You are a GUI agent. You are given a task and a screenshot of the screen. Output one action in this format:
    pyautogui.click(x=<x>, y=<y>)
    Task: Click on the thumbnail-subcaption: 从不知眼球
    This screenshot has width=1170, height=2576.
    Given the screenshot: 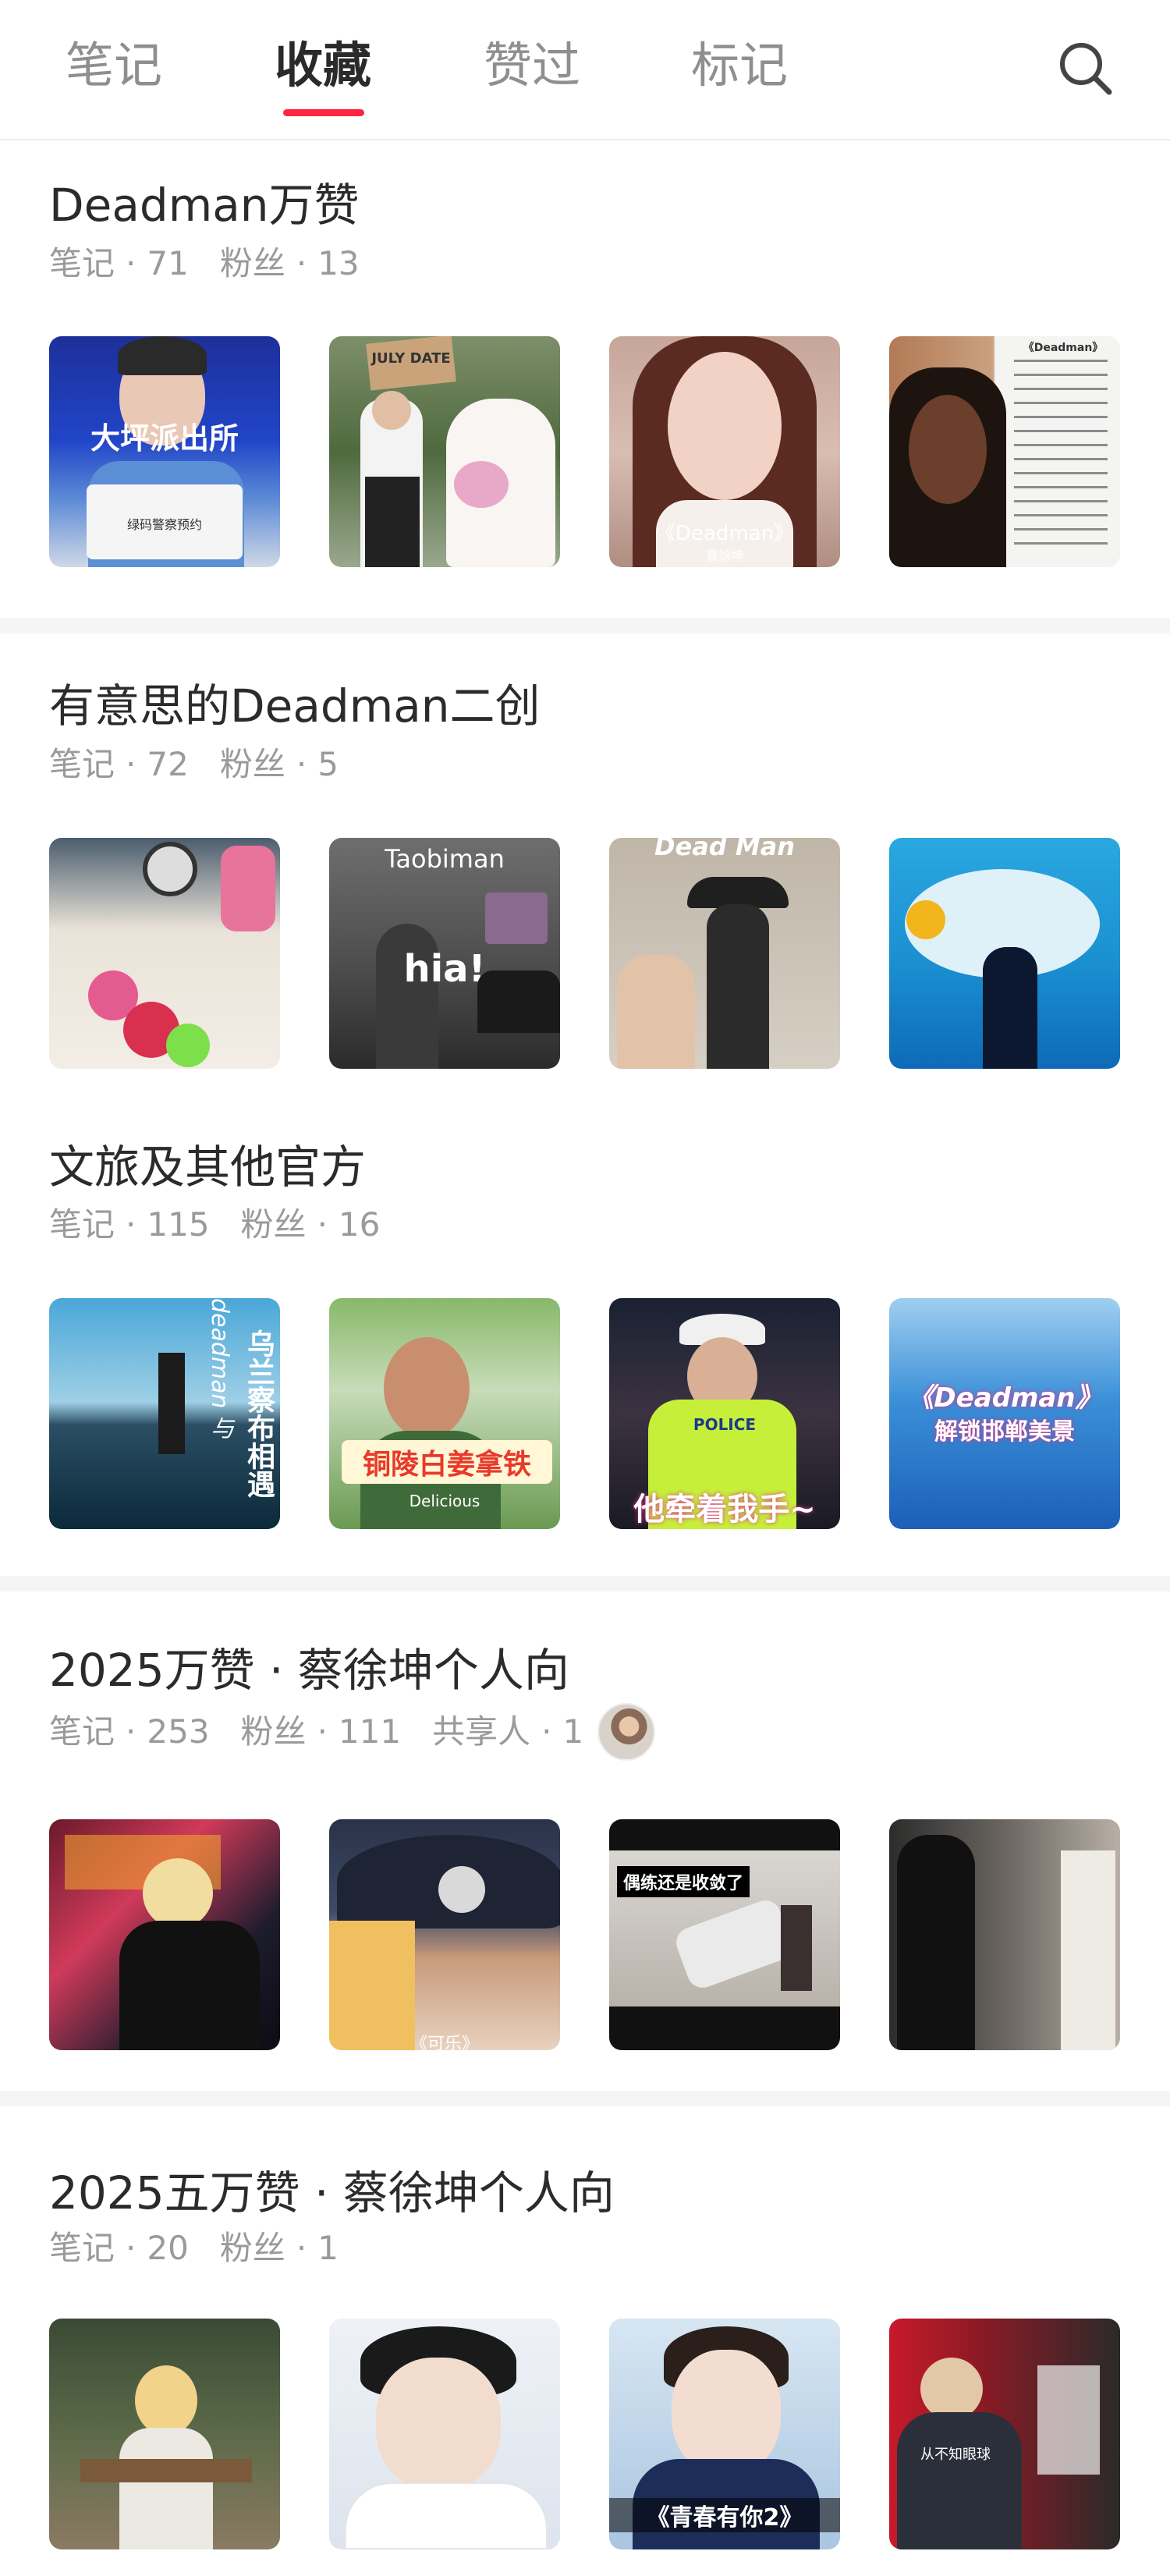 What is the action you would take?
    pyautogui.click(x=955, y=2454)
    